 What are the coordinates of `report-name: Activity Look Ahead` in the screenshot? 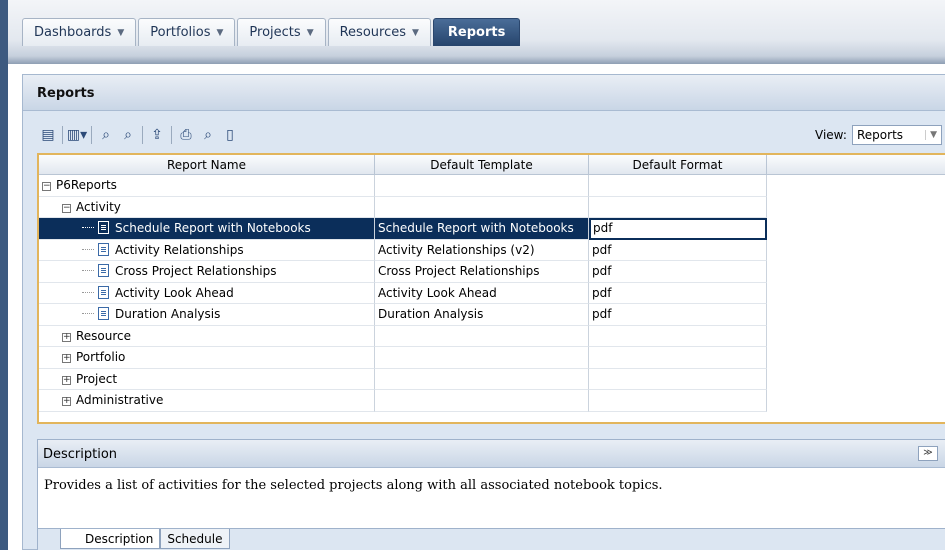 It's located at (174, 292).